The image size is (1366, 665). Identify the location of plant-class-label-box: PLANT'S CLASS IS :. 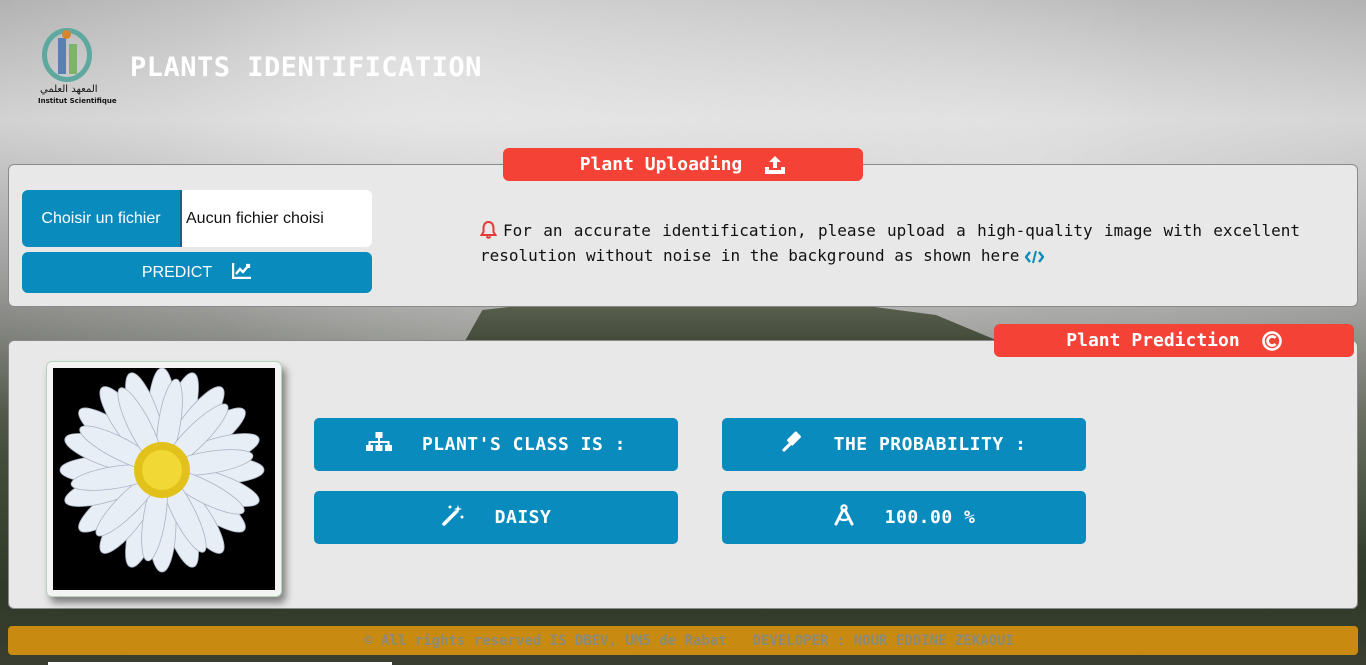
(496, 444).